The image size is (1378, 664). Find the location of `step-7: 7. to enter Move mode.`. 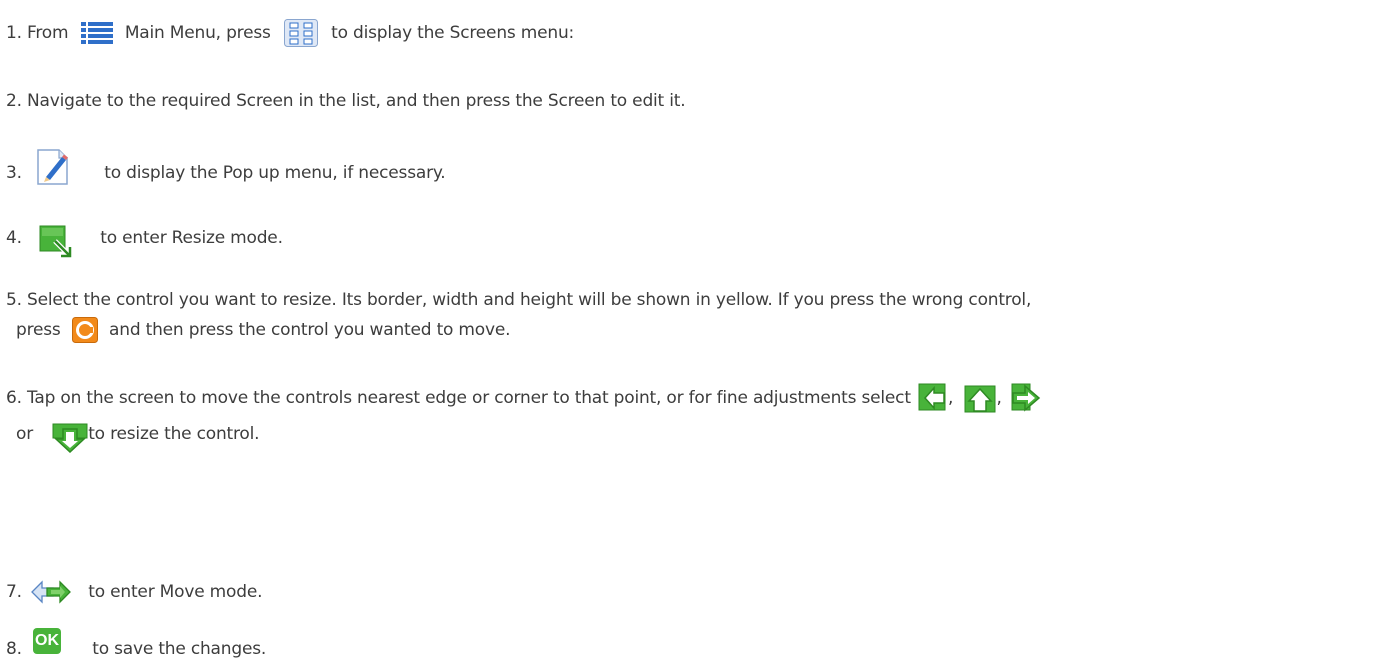

step-7: 7. to enter Move mode. is located at coordinates (134, 592).